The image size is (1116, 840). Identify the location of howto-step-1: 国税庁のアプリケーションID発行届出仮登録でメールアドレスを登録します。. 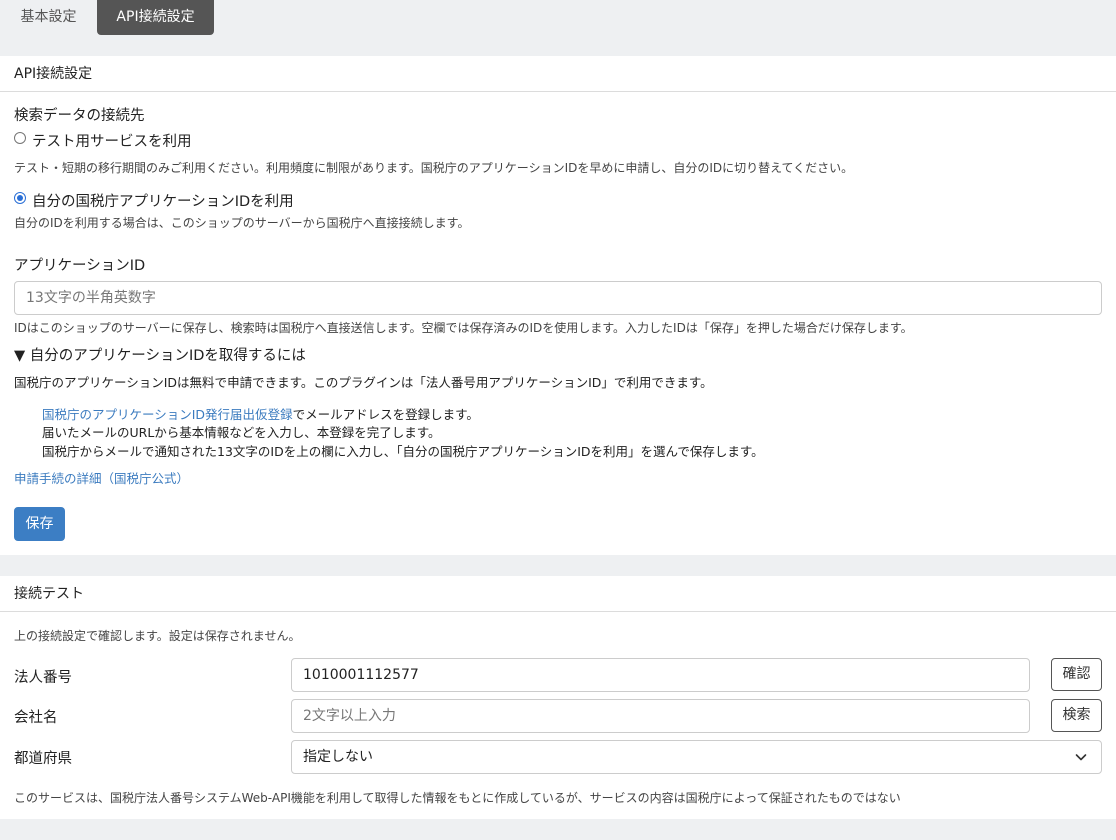
(260, 413).